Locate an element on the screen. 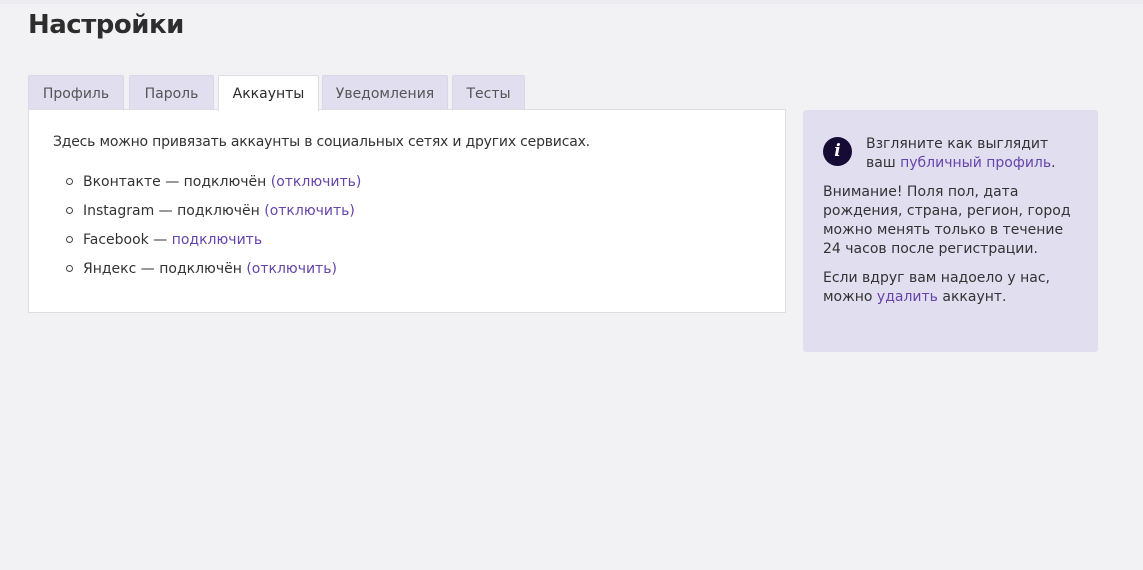 The height and width of the screenshot is (570, 1143). disconnect-yandex-link: (отключить) is located at coordinates (291, 269).